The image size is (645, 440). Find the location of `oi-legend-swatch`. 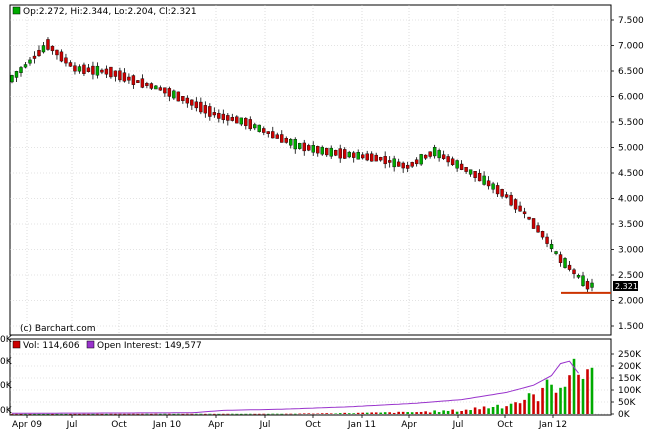

oi-legend-swatch is located at coordinates (90, 344).